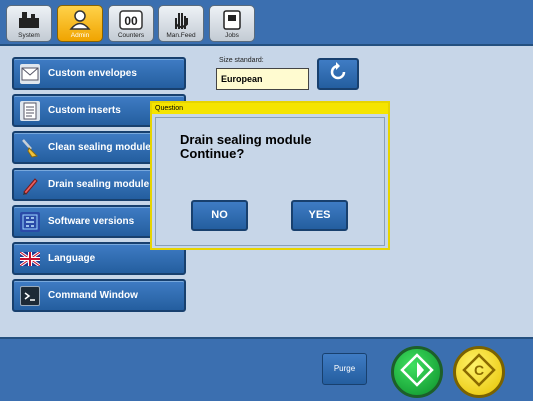  I want to click on pen-icon, so click(30, 185).